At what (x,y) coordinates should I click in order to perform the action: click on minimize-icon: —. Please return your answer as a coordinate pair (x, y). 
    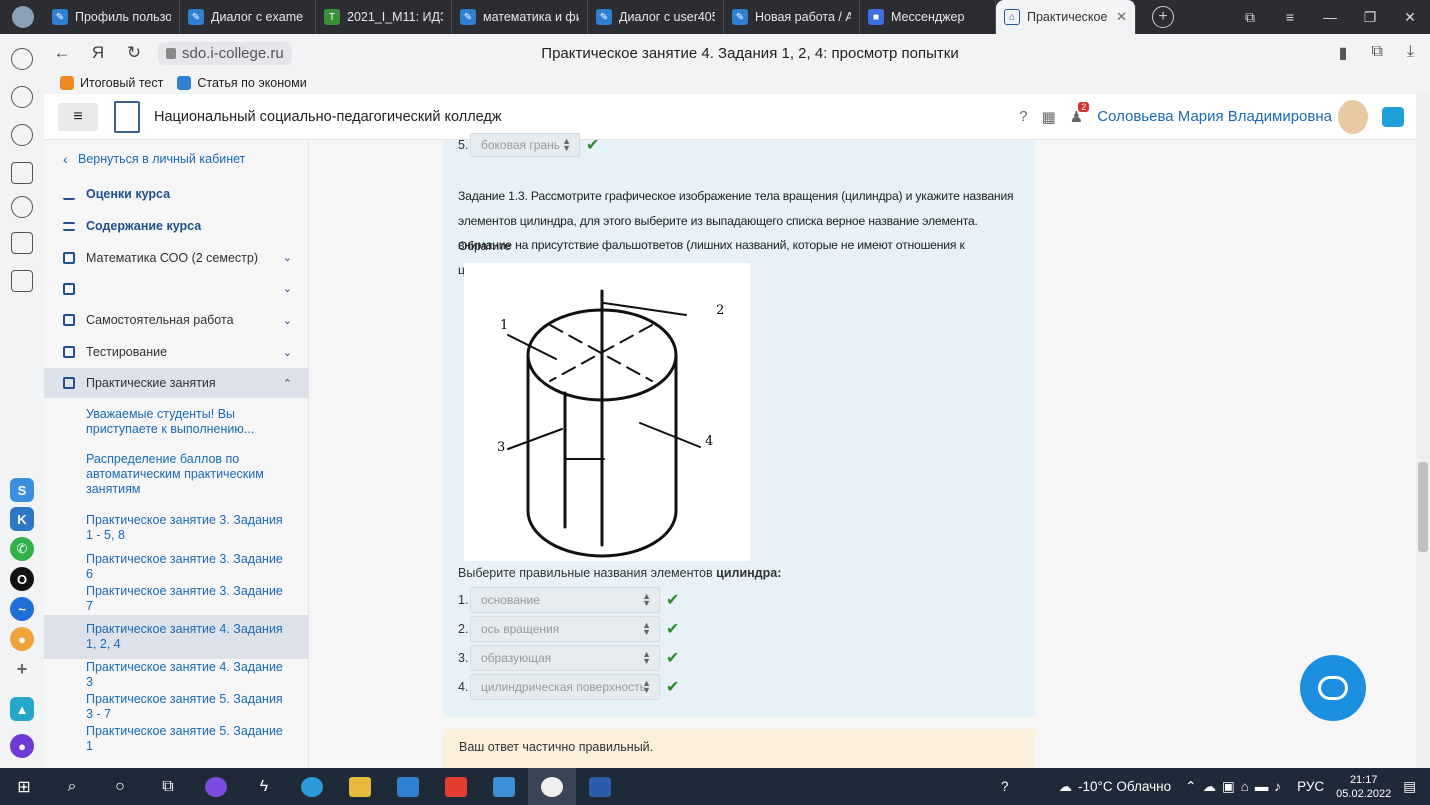
    Looking at the image, I should click on (1330, 17).